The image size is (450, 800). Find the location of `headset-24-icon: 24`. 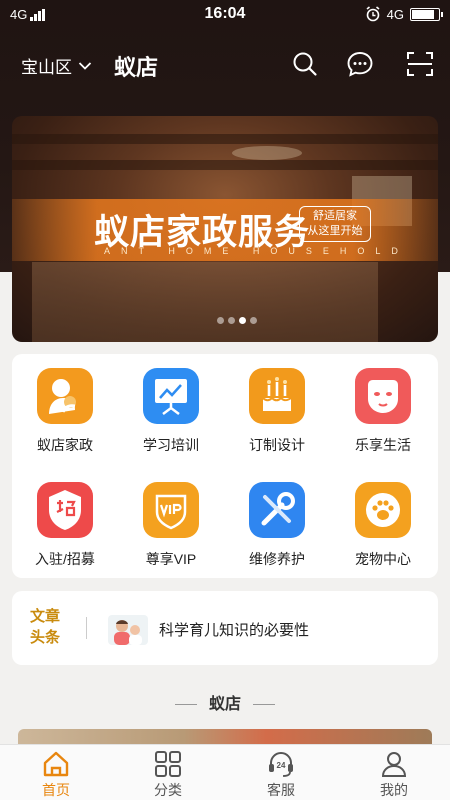

headset-24-icon: 24 is located at coordinates (281, 764).